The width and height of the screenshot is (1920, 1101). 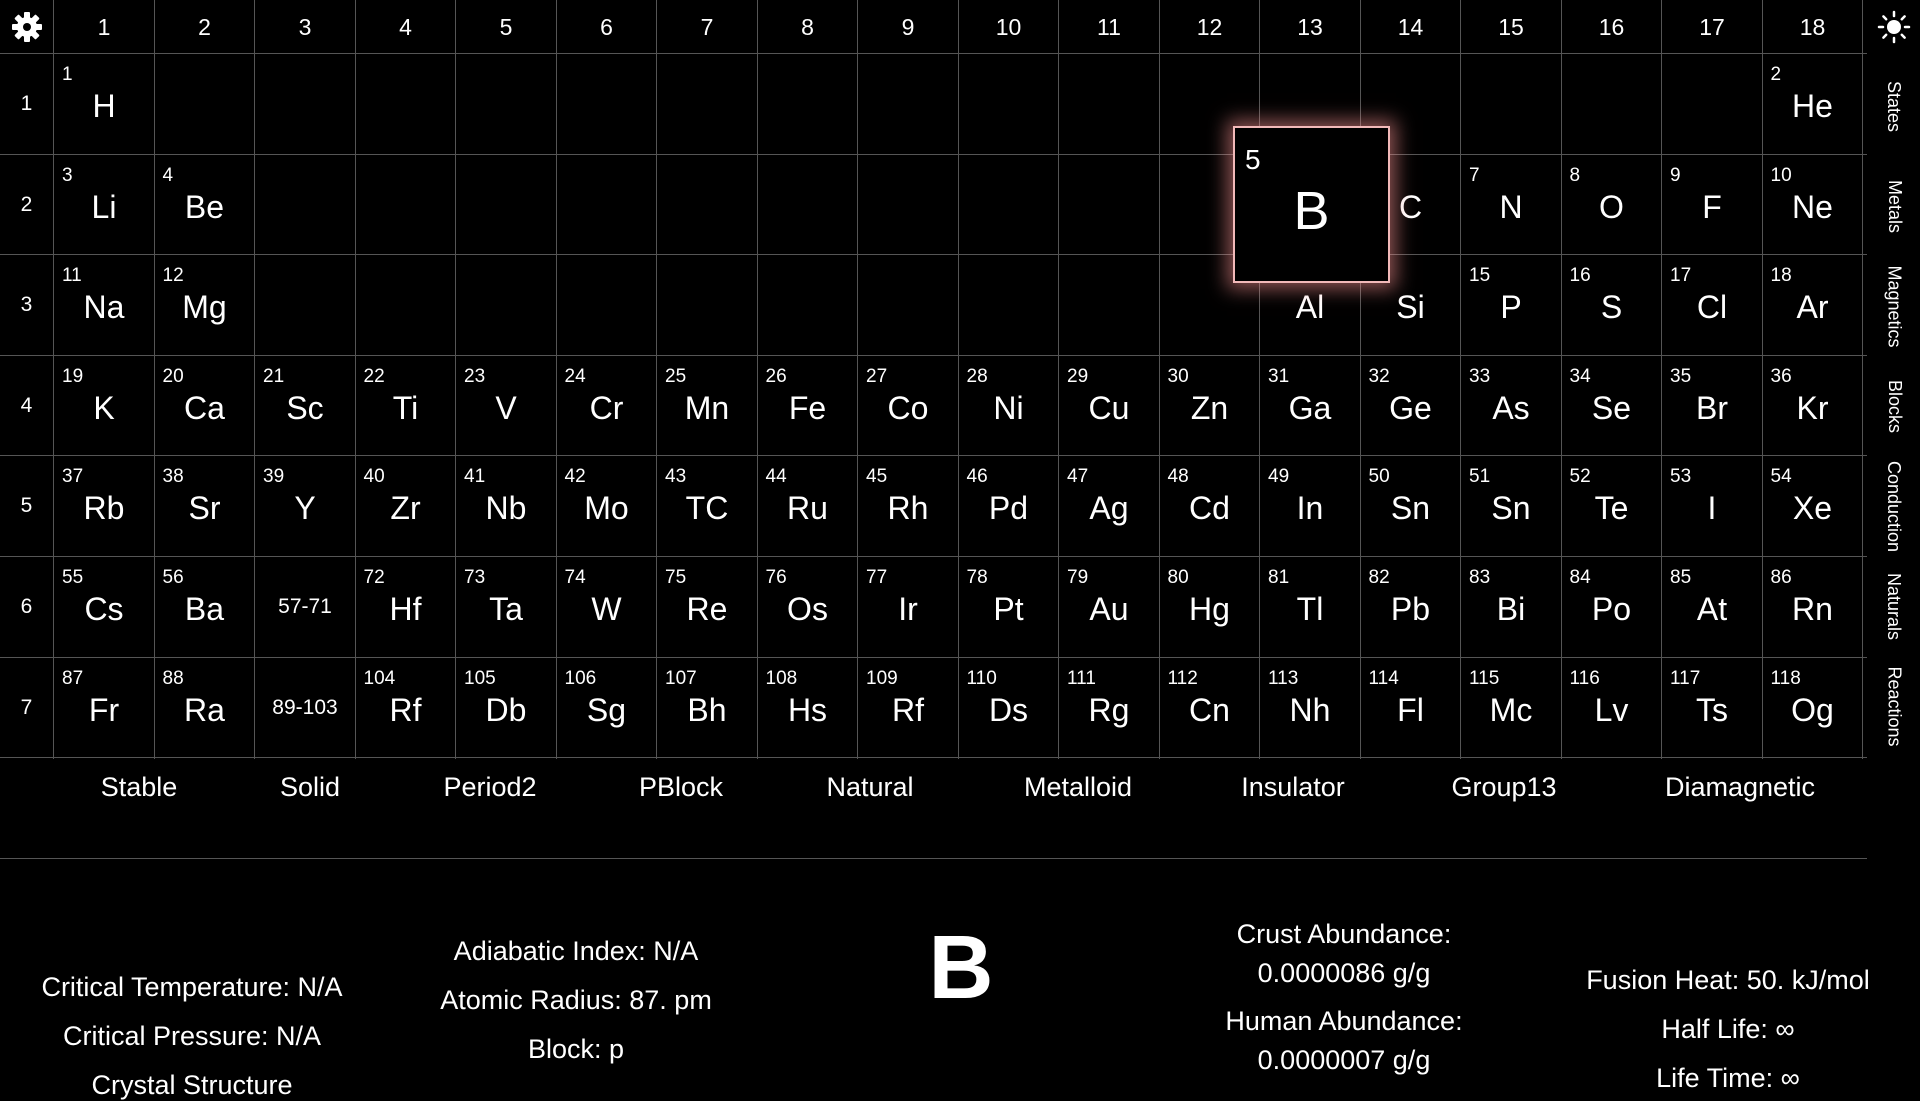 I want to click on side-tab-naturals: Naturals, so click(x=1894, y=606).